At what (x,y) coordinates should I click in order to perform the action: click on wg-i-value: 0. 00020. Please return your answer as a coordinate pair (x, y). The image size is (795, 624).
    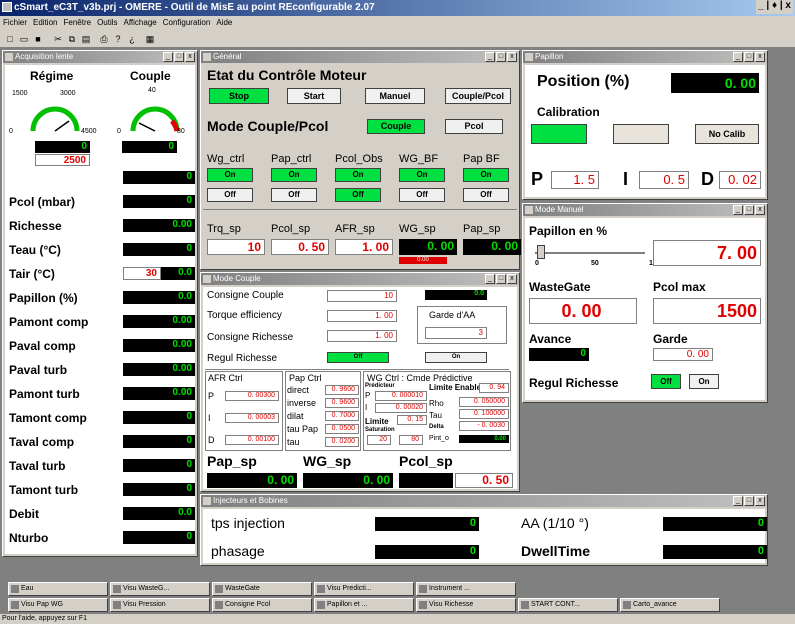
    Looking at the image, I should click on (401, 408).